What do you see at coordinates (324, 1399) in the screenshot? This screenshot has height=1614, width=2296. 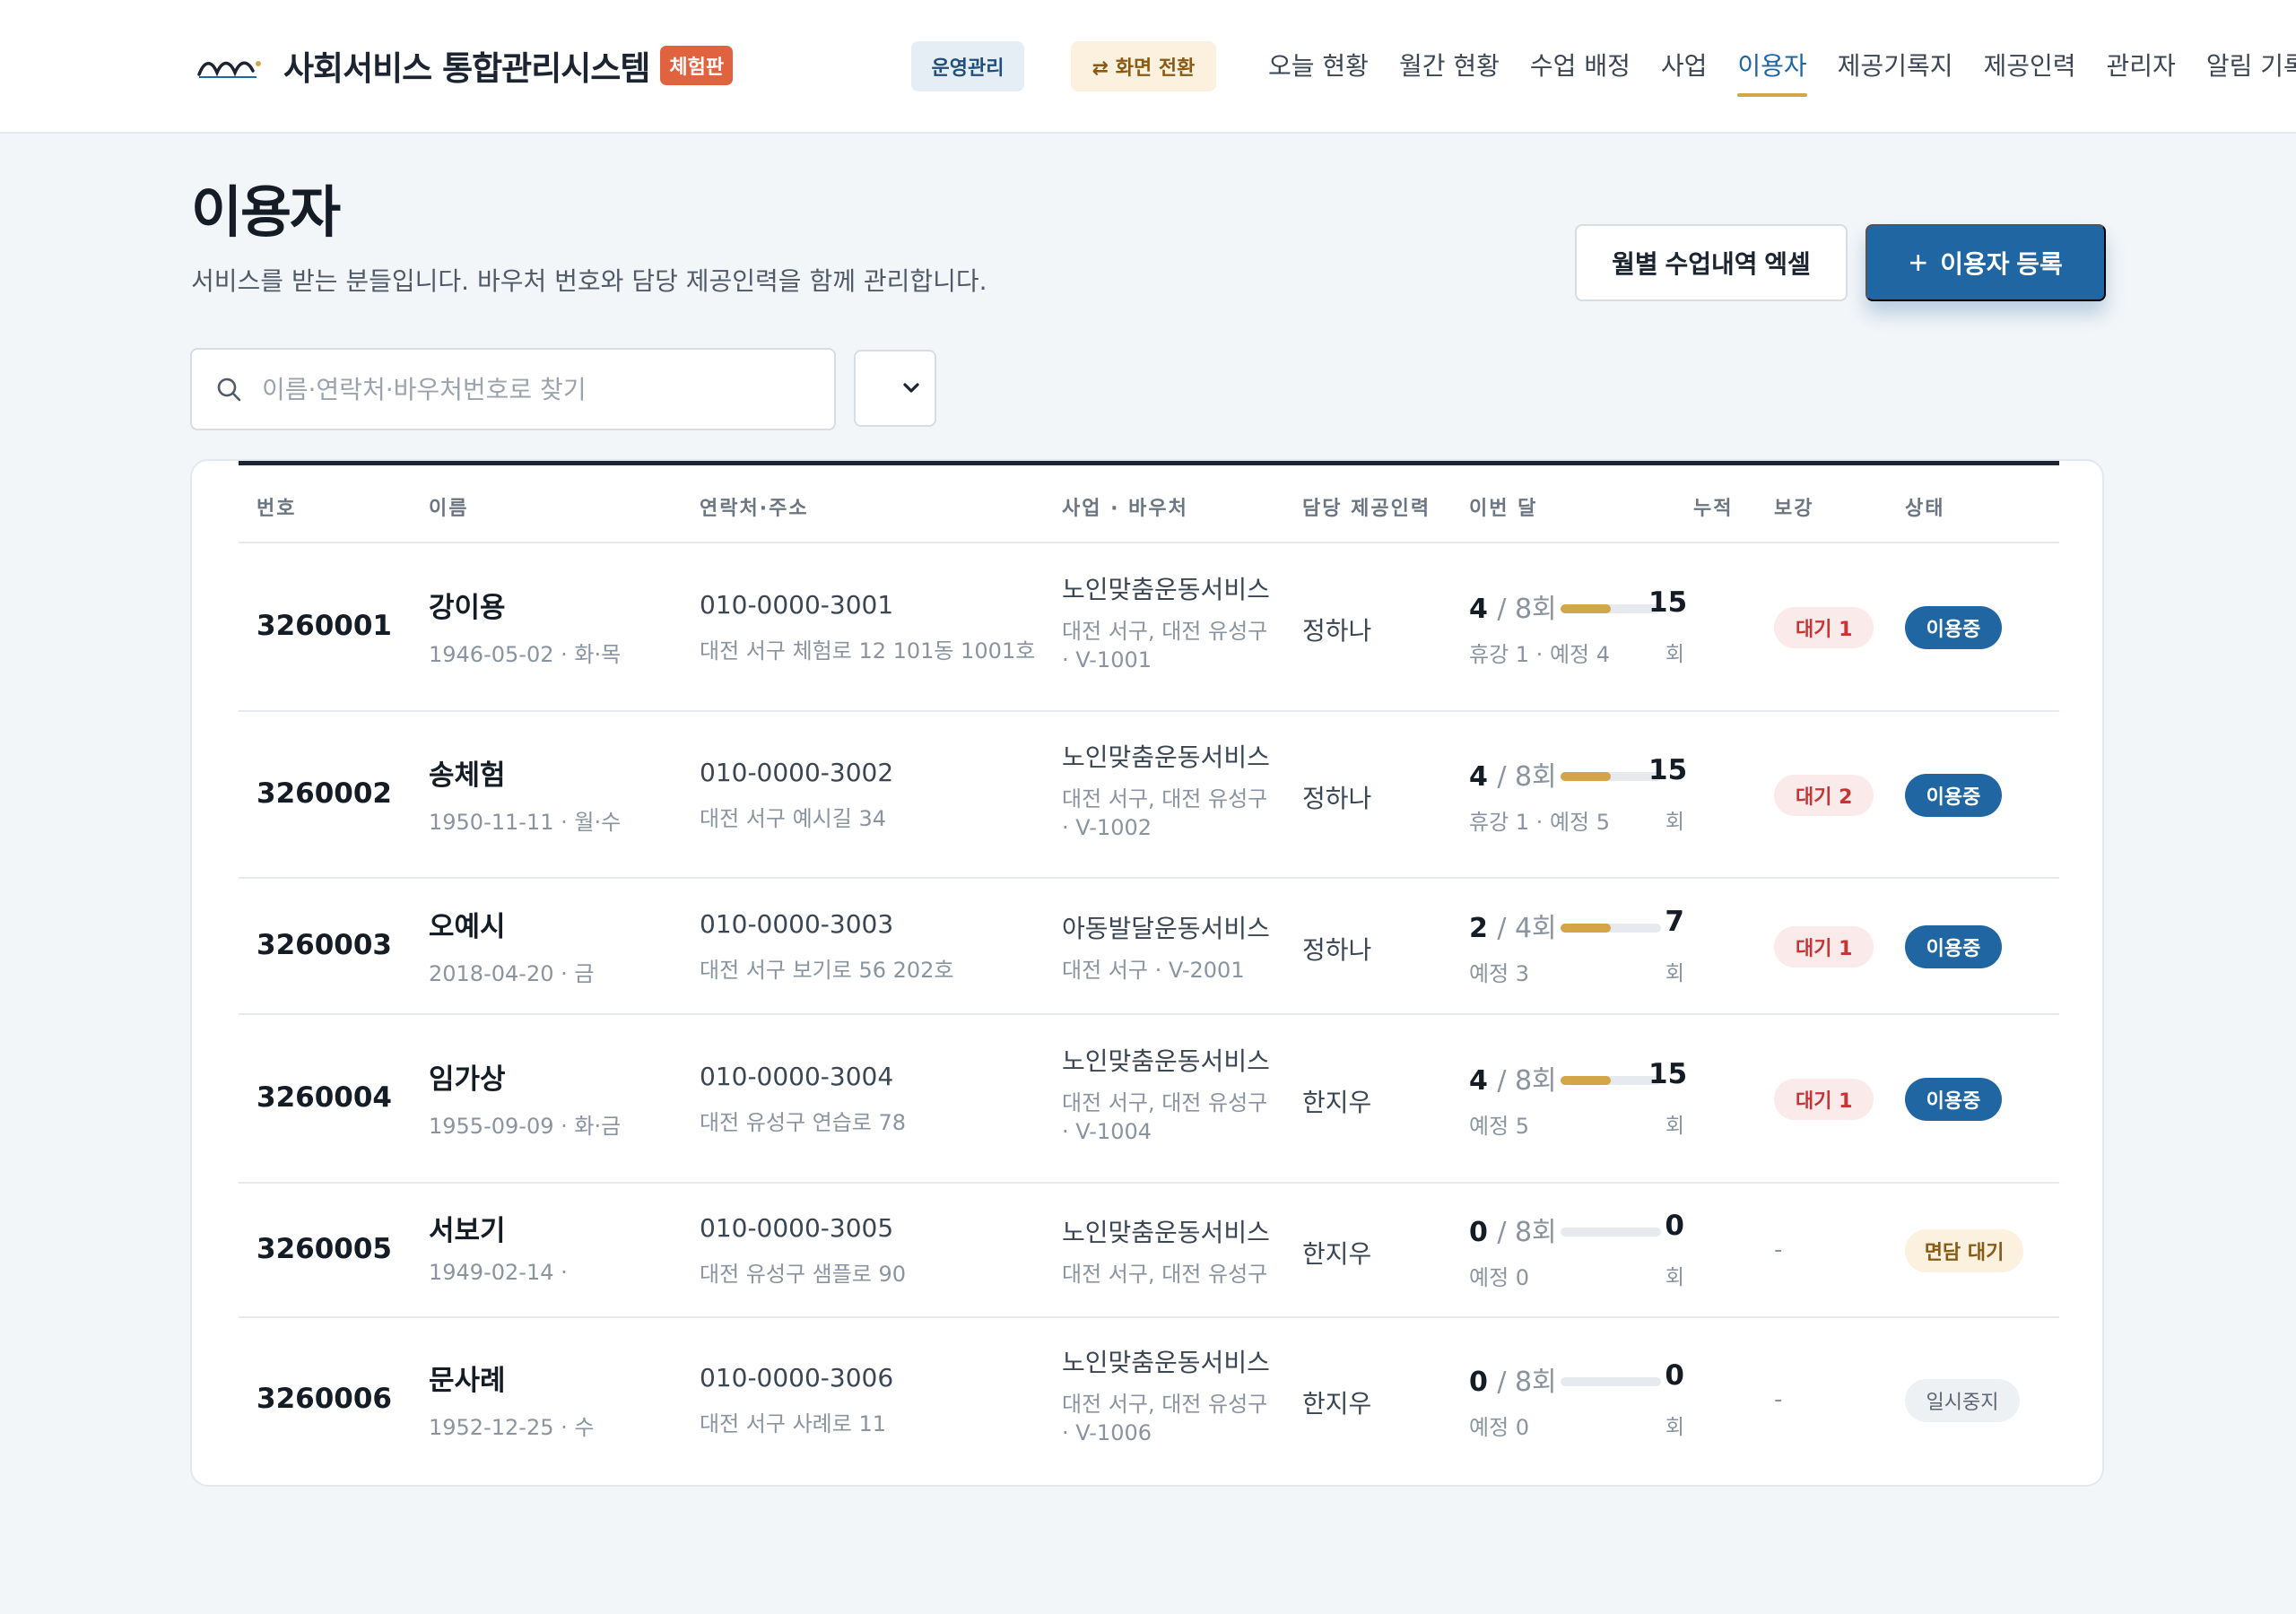 I see `user-number: 3260006` at bounding box center [324, 1399].